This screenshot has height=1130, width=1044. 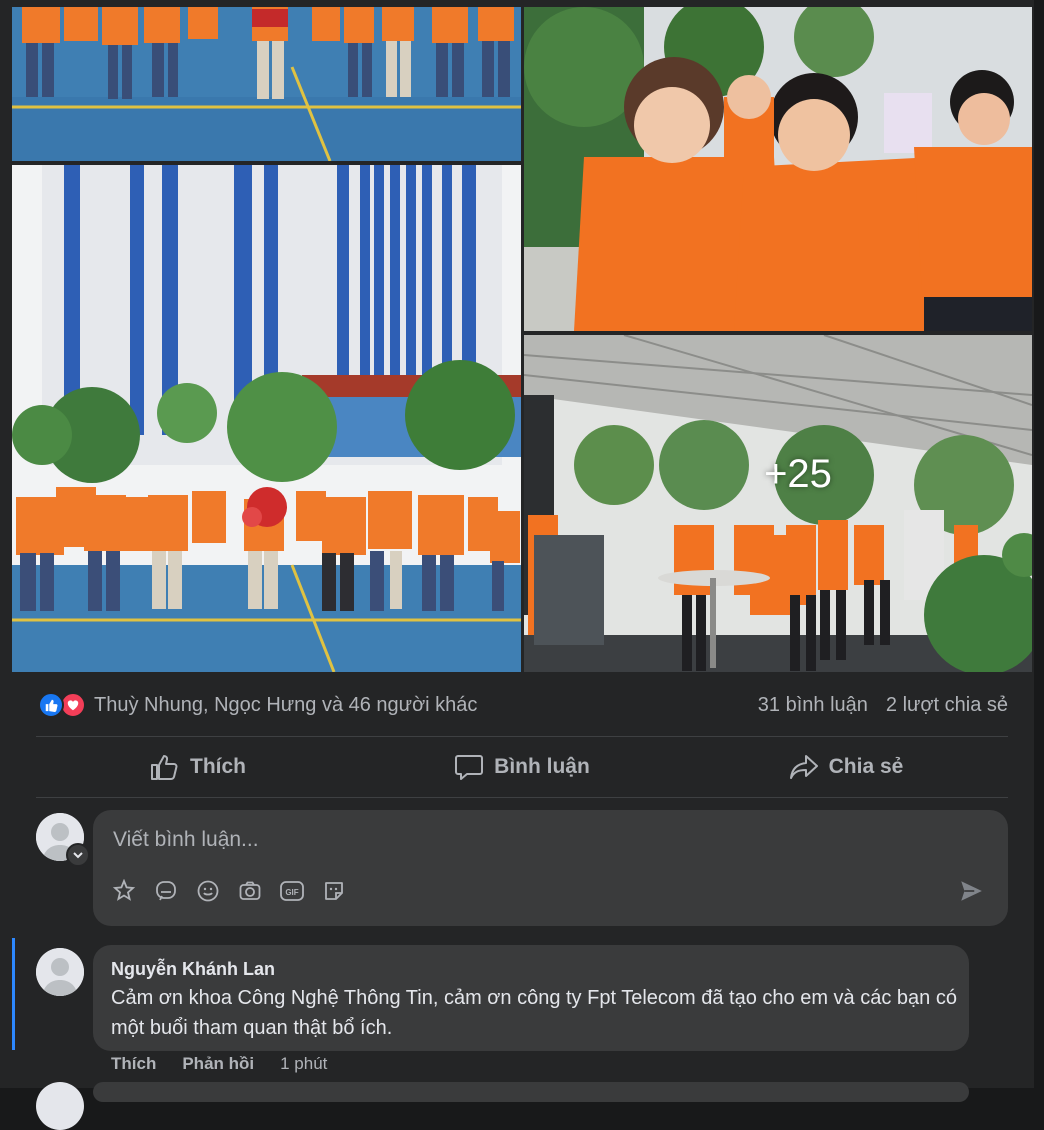 I want to click on share-arrow-icon, so click(x=803, y=767).